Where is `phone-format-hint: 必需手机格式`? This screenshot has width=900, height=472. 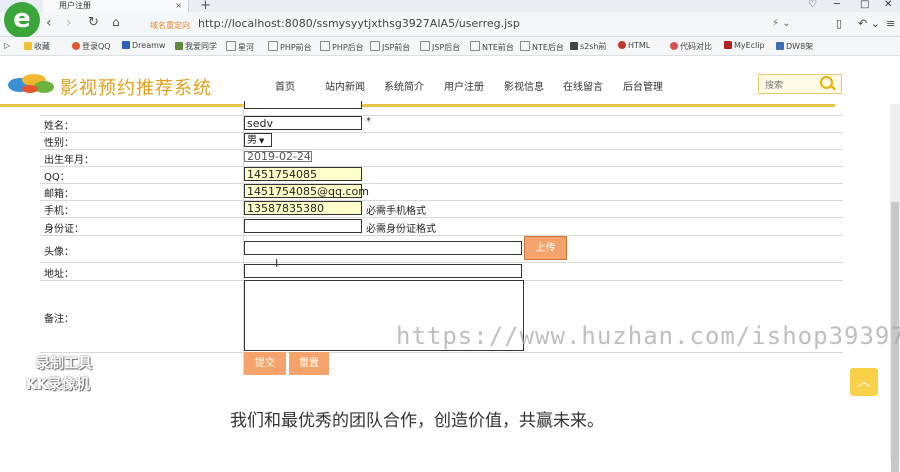
phone-format-hint: 必需手机格式 is located at coordinates (396, 211).